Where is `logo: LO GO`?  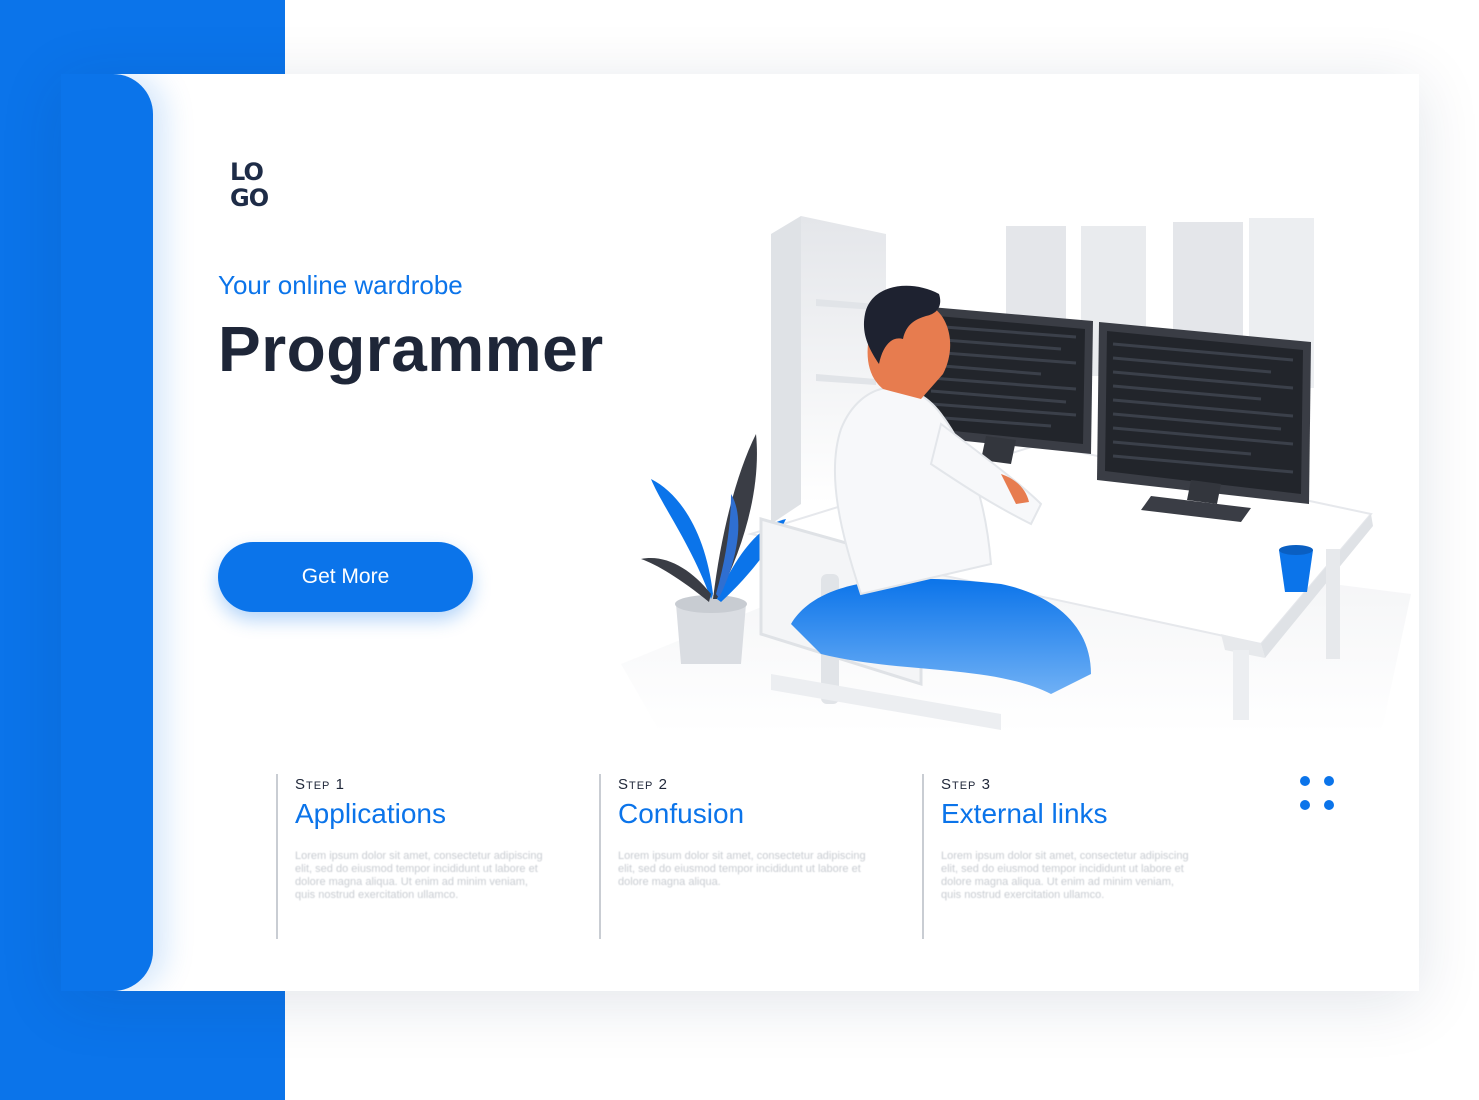
logo: LO GO is located at coordinates (256, 186).